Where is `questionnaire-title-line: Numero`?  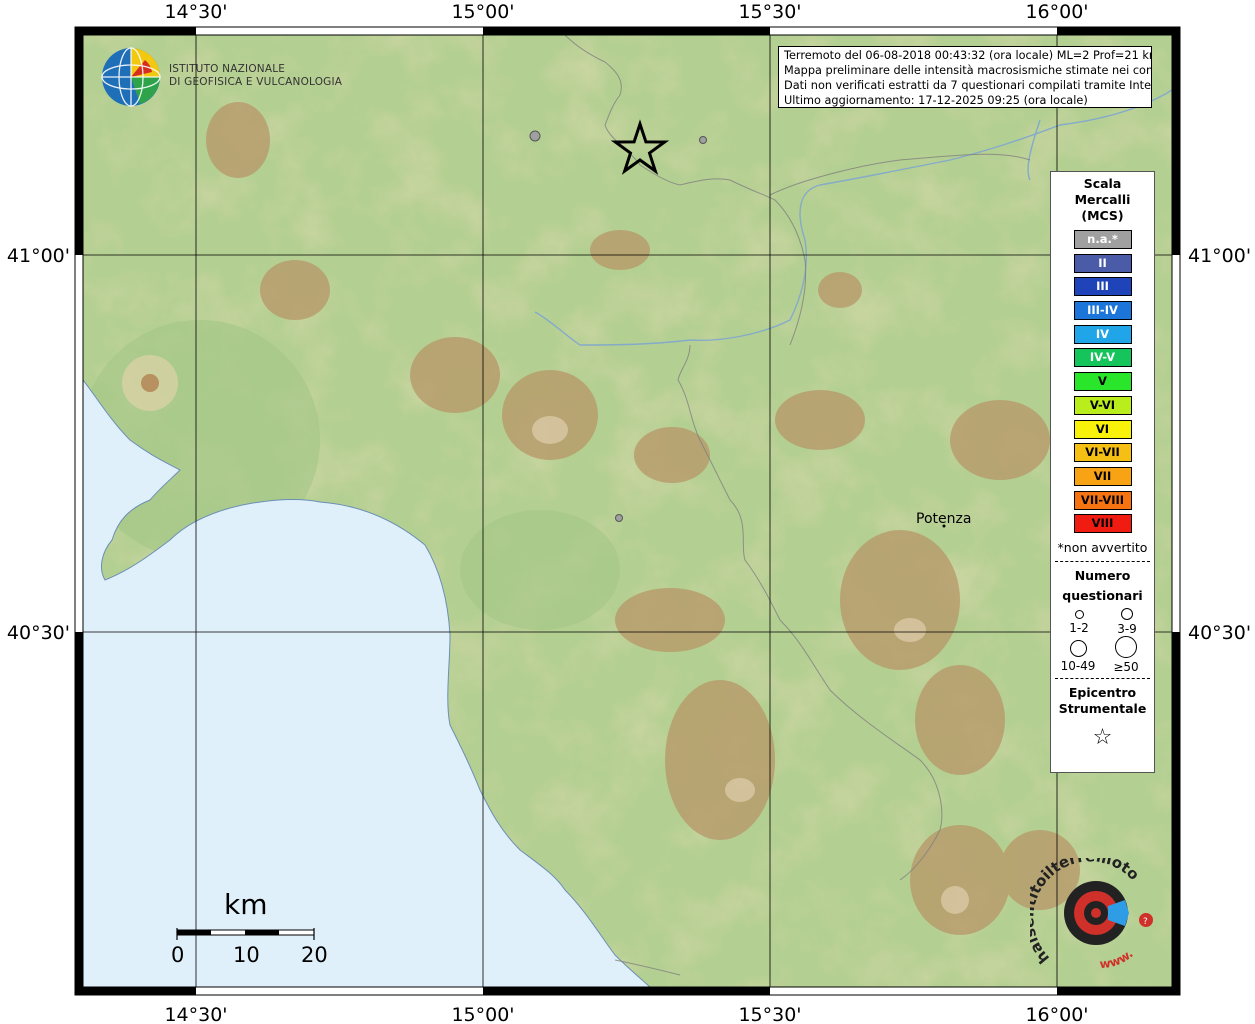
questionnaire-title-line: Numero is located at coordinates (1102, 576).